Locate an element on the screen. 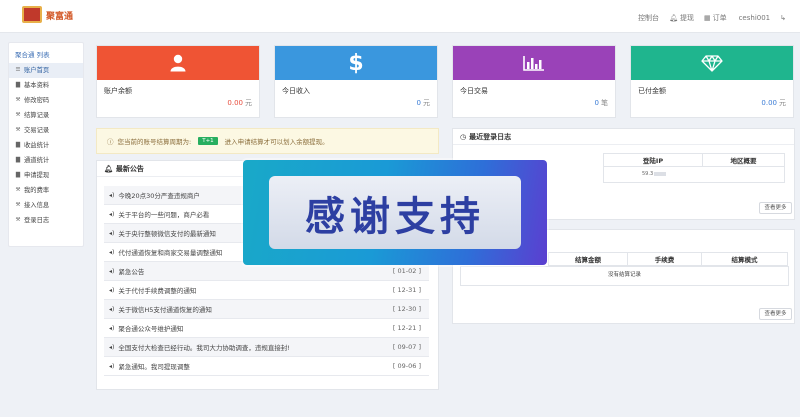 This screenshot has width=800, height=417. sidebar-item-earnings: ▇ 收益统计 is located at coordinates (46, 145).